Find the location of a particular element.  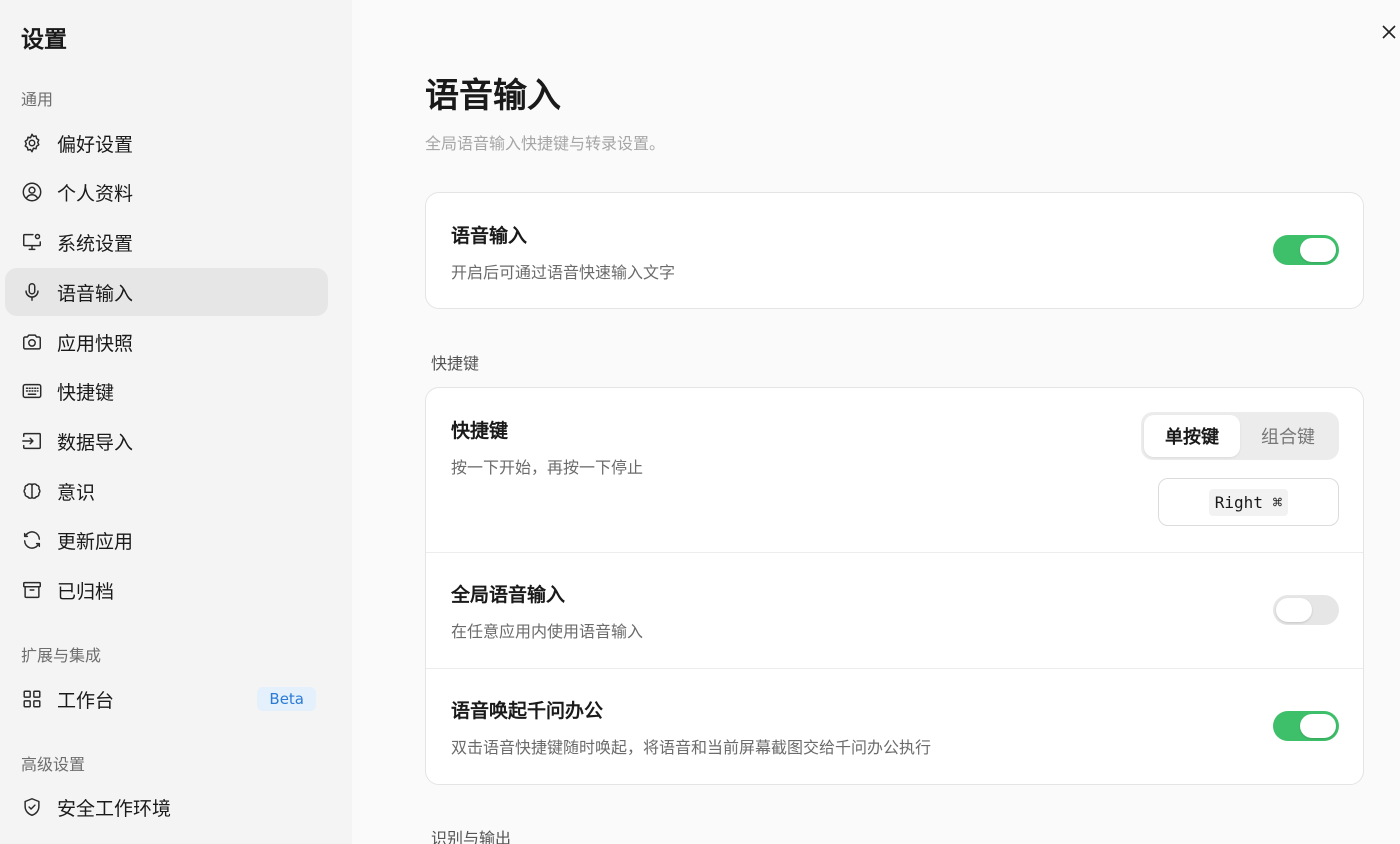

voice-input-toggle is located at coordinates (1306, 250).